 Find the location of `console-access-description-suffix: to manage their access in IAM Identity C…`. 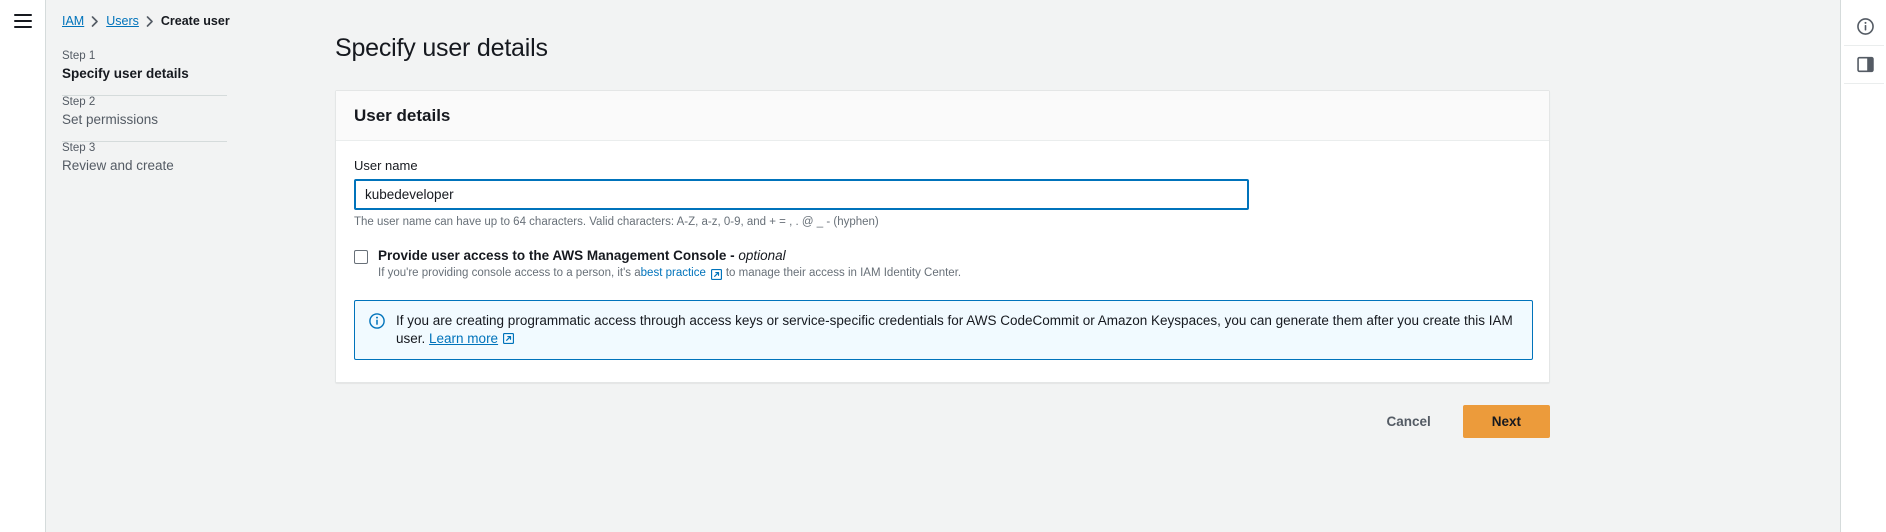

console-access-description-suffix: to manage their access in IAM Identity C… is located at coordinates (843, 273).